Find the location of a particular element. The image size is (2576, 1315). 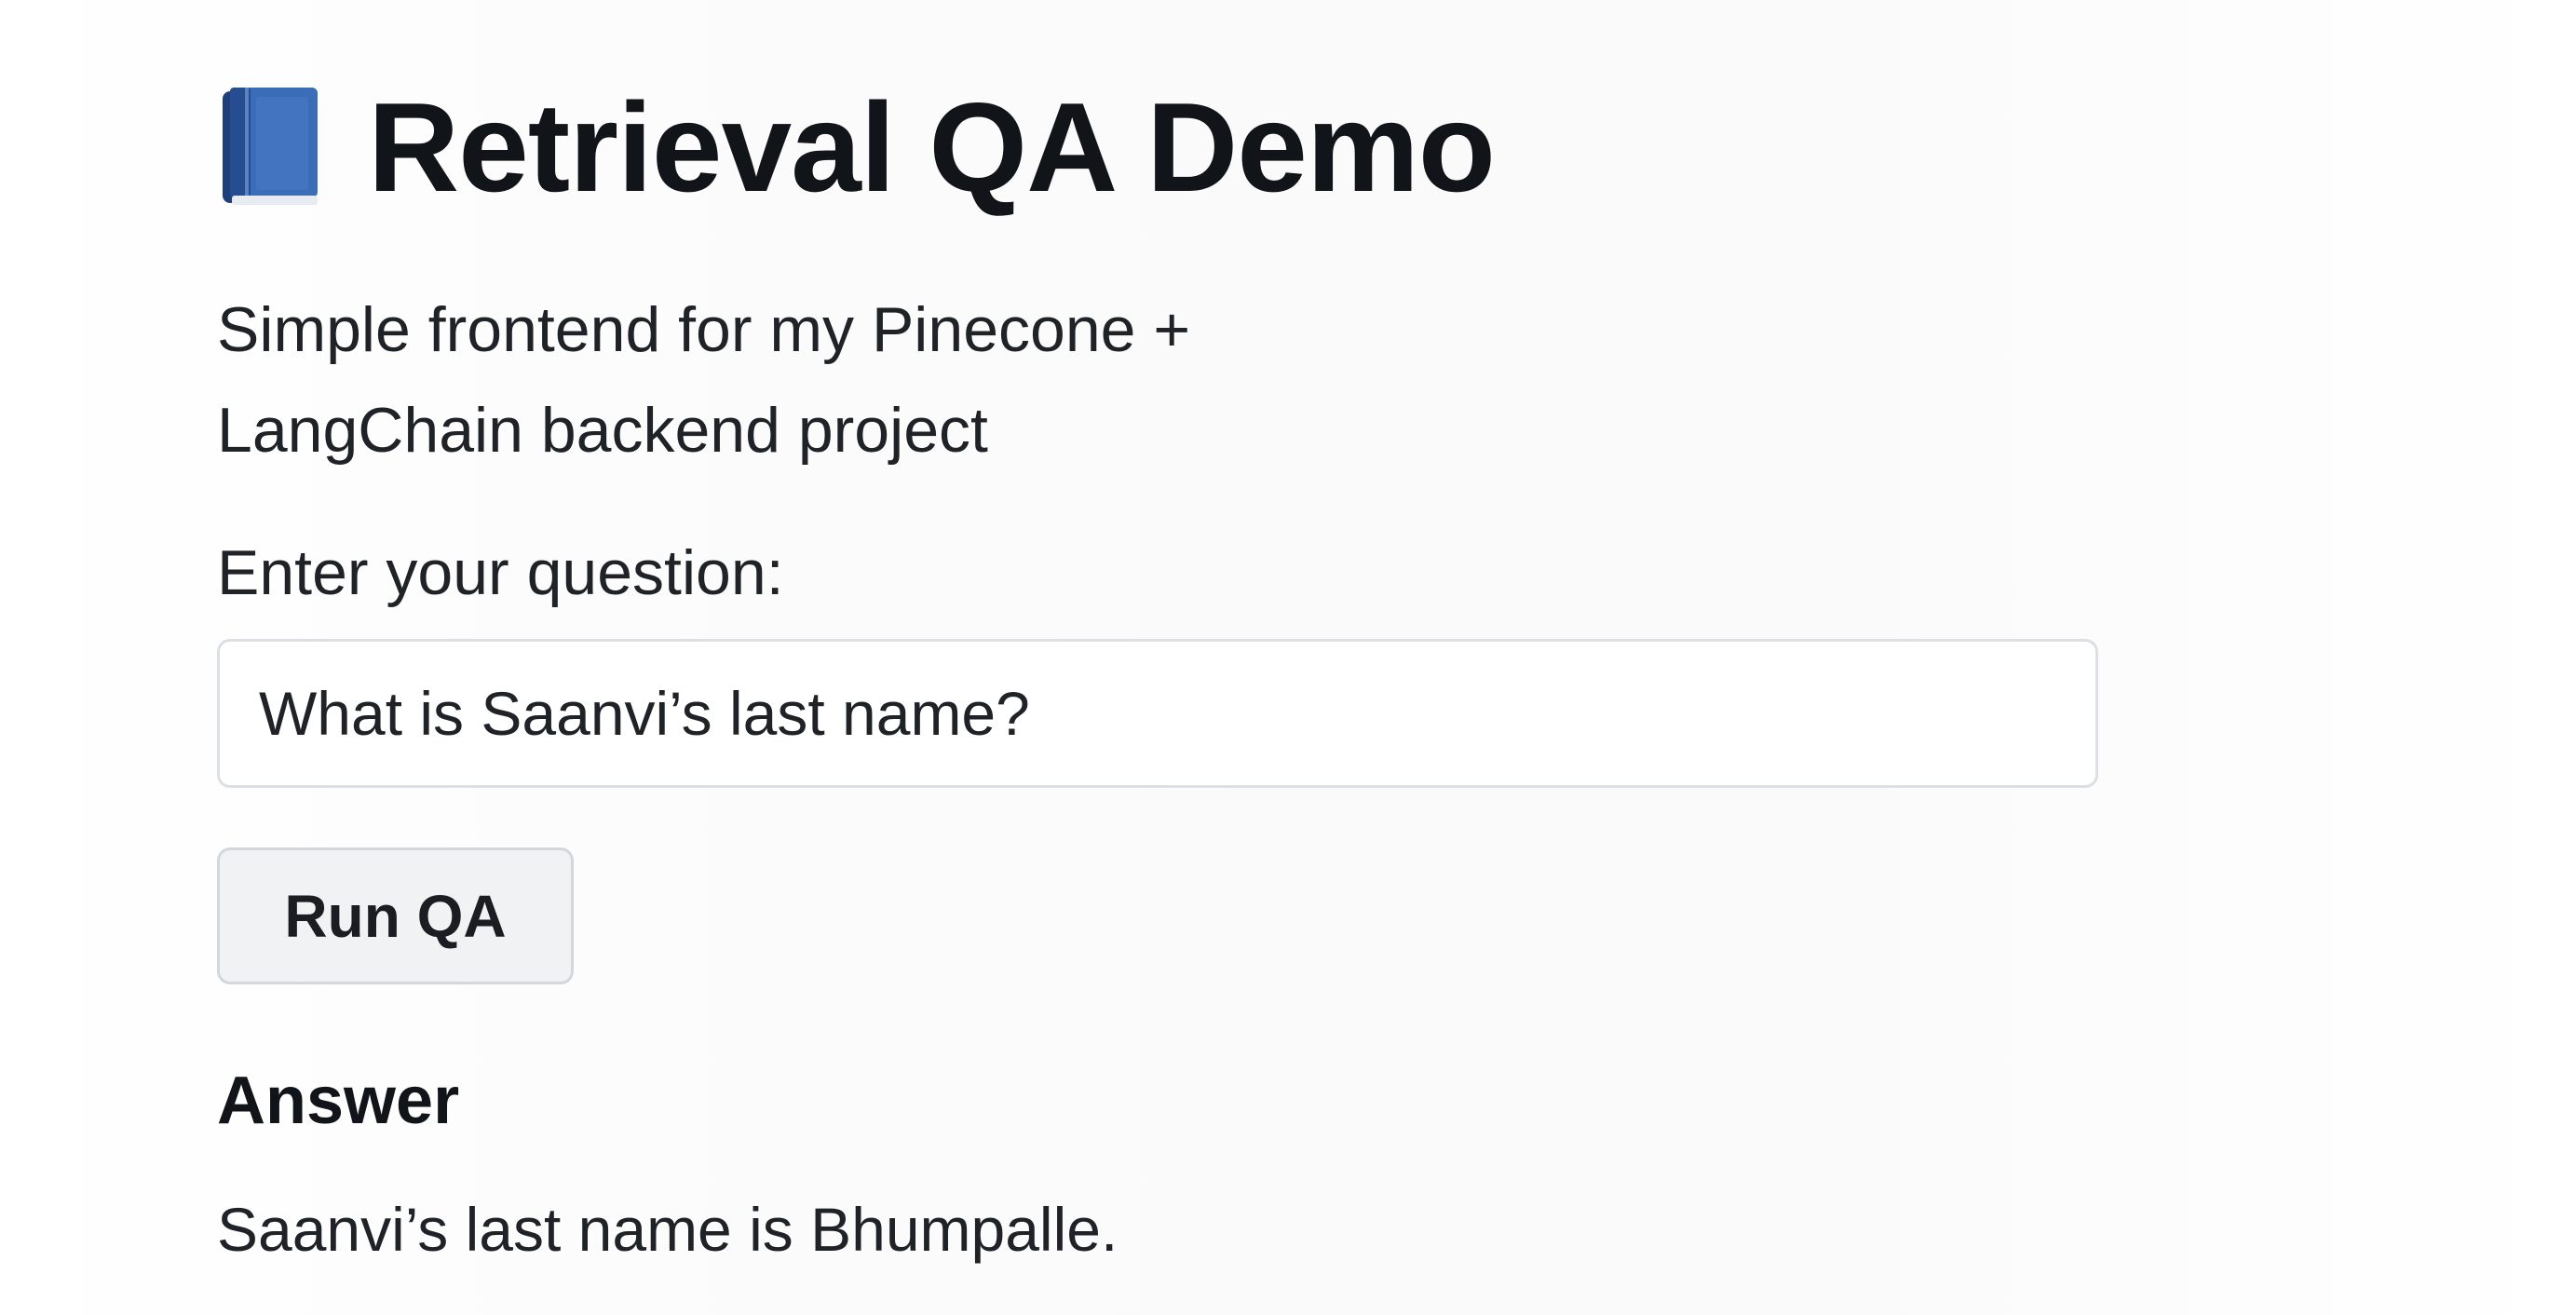

answer-heading: Answer is located at coordinates (338, 1101).